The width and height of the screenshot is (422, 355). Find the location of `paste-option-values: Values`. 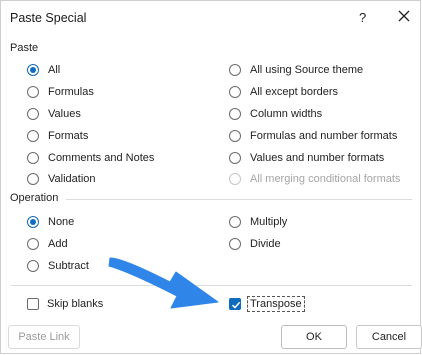

paste-option-values: Values is located at coordinates (54, 114).